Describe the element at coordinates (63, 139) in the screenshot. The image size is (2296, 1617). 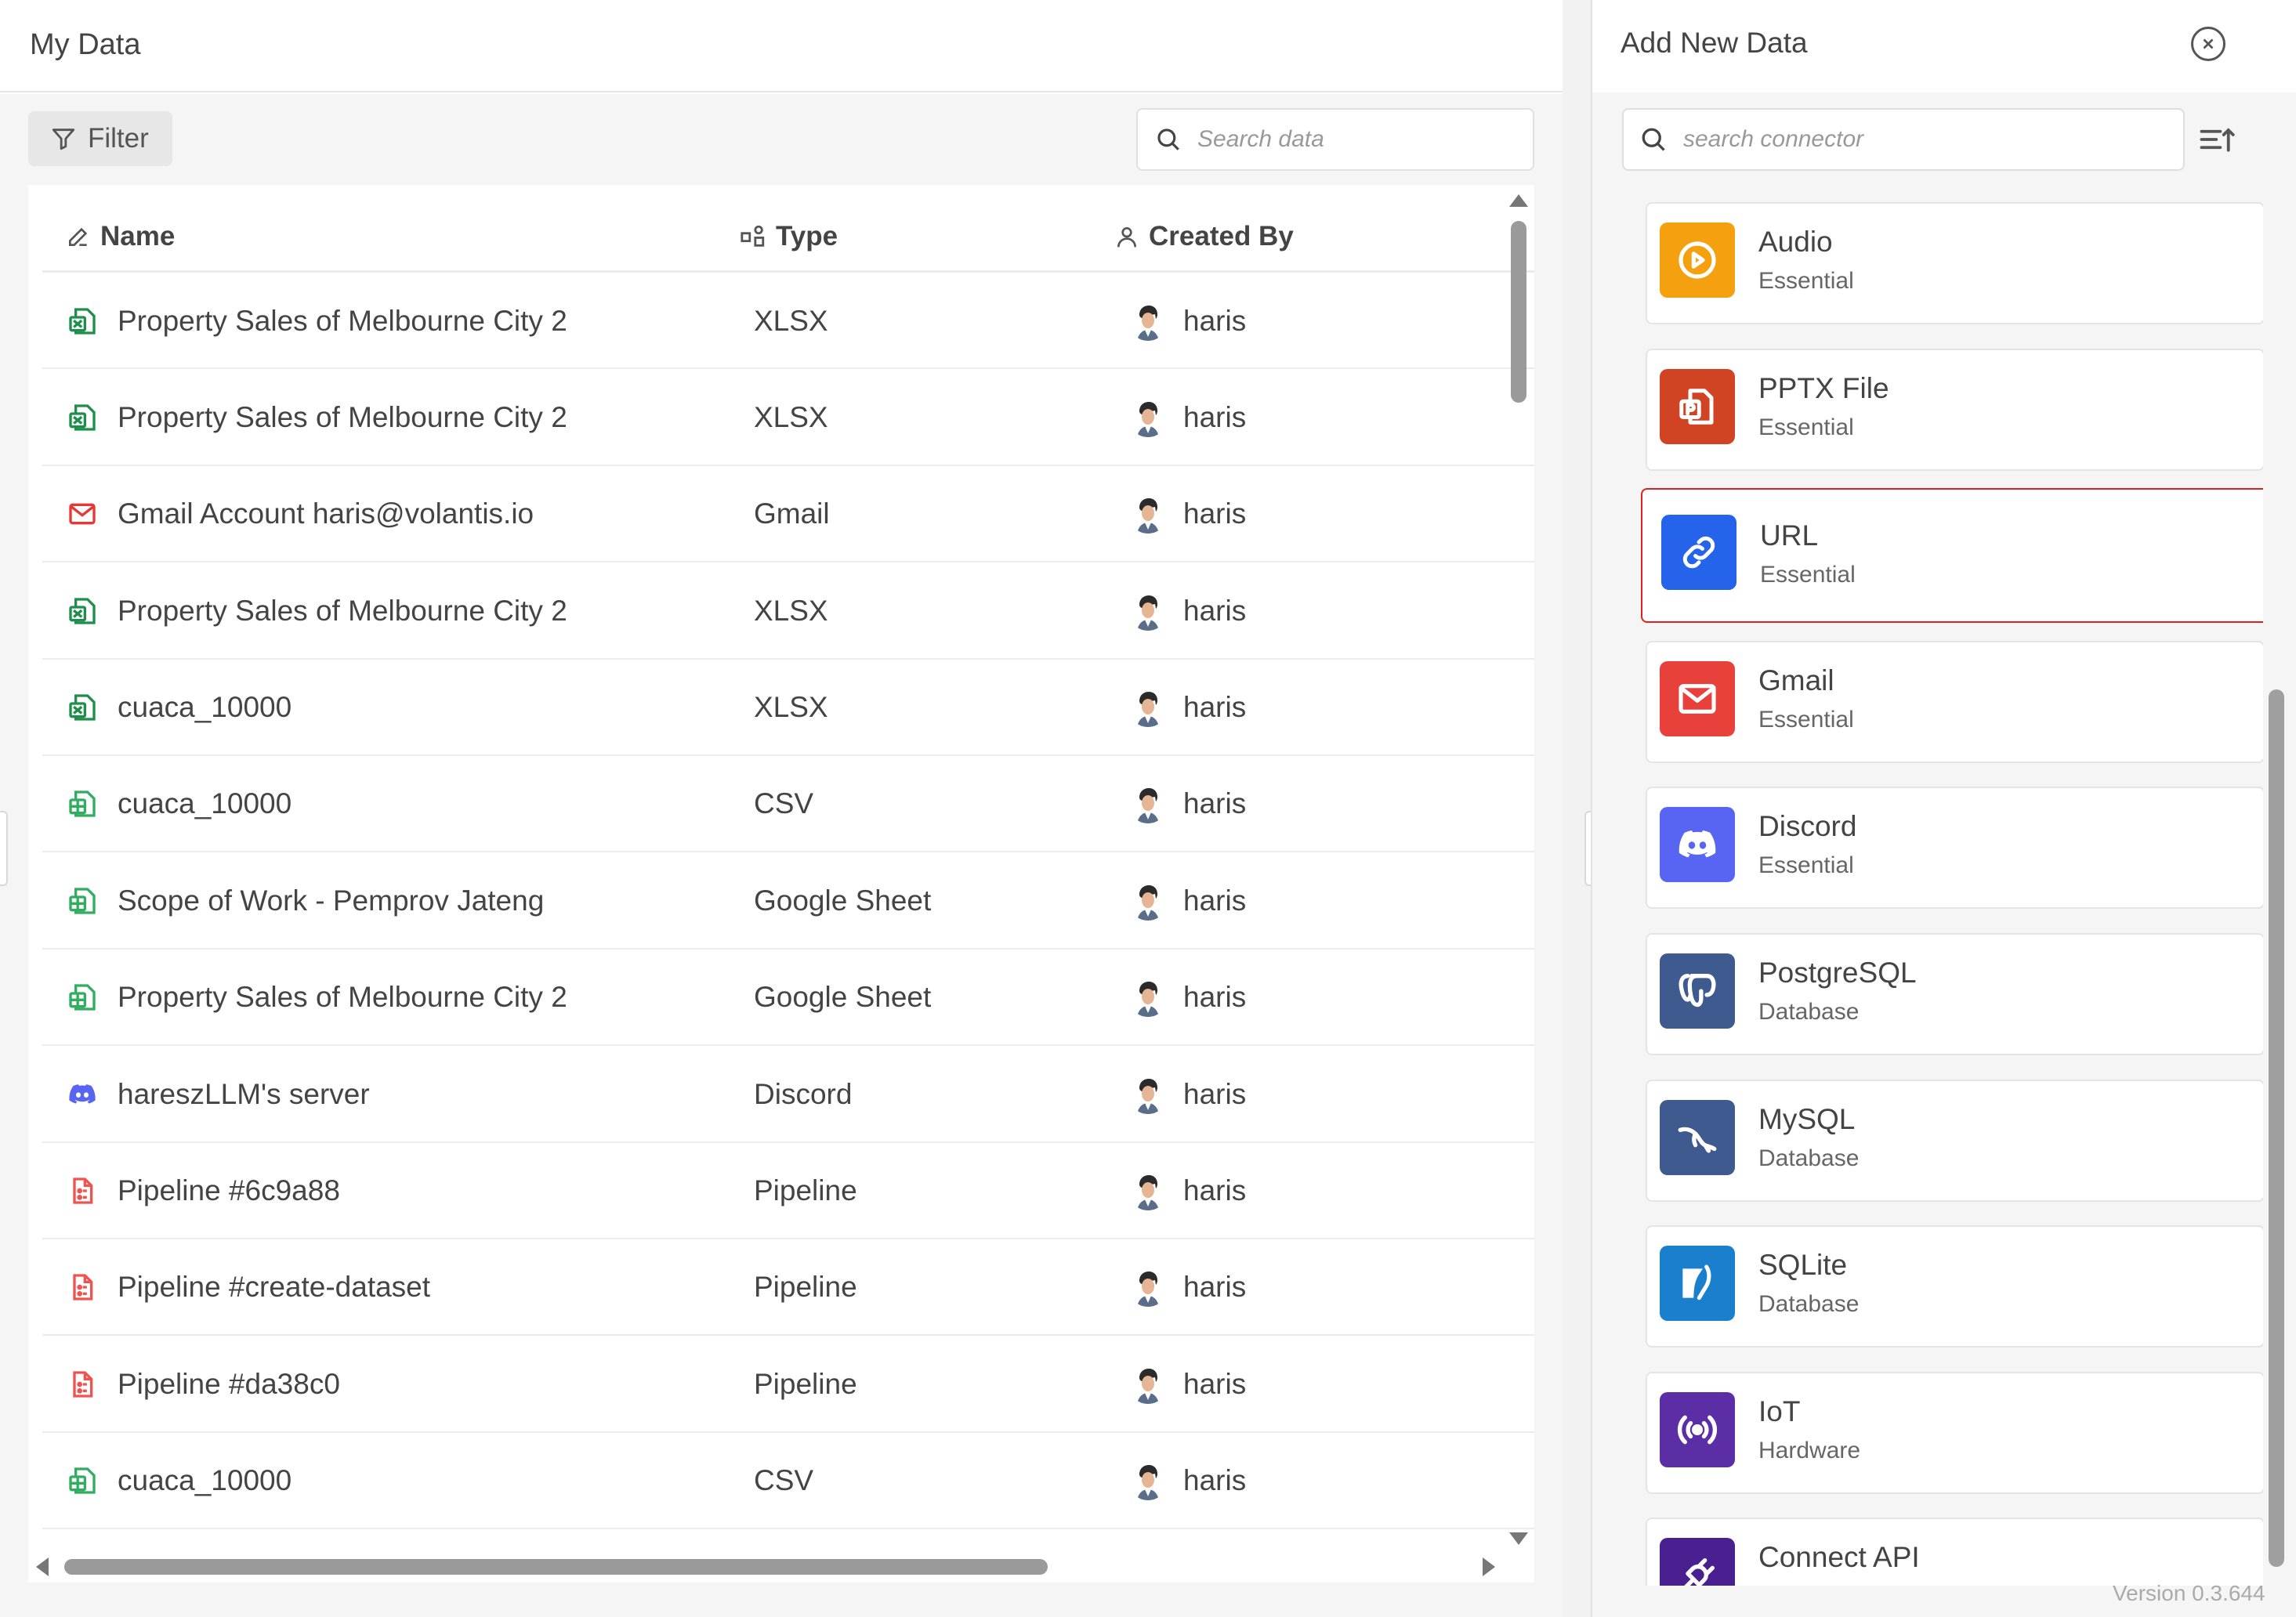
I see `filter-icon` at that location.